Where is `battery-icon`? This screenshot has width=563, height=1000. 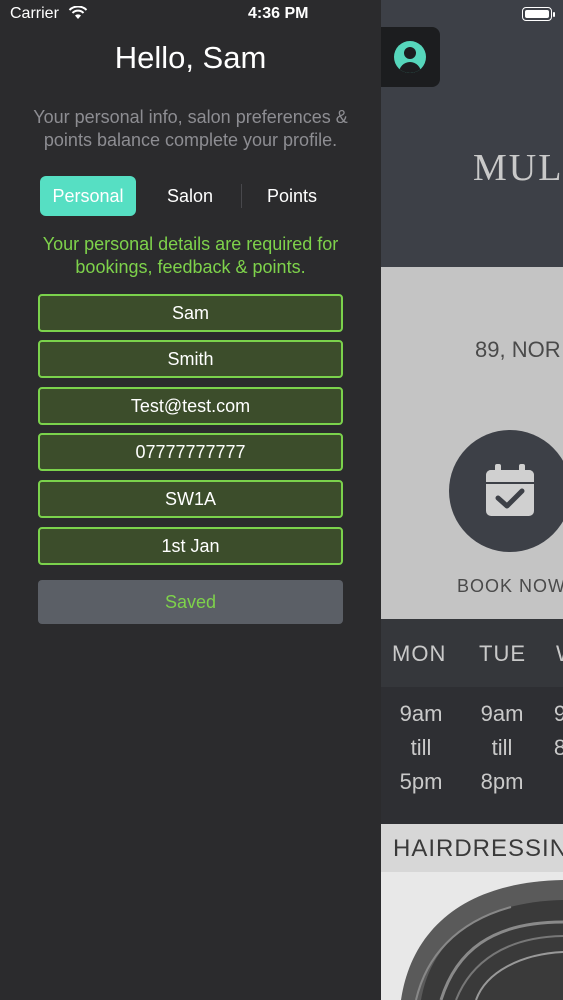
battery-icon is located at coordinates (538, 14).